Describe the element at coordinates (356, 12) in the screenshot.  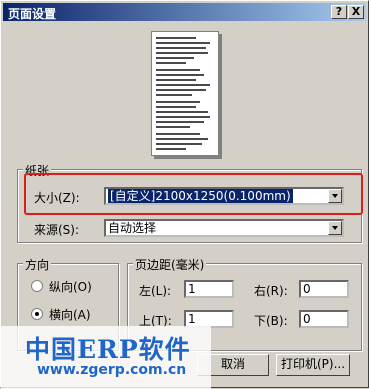
I see `close-button: X` at that location.